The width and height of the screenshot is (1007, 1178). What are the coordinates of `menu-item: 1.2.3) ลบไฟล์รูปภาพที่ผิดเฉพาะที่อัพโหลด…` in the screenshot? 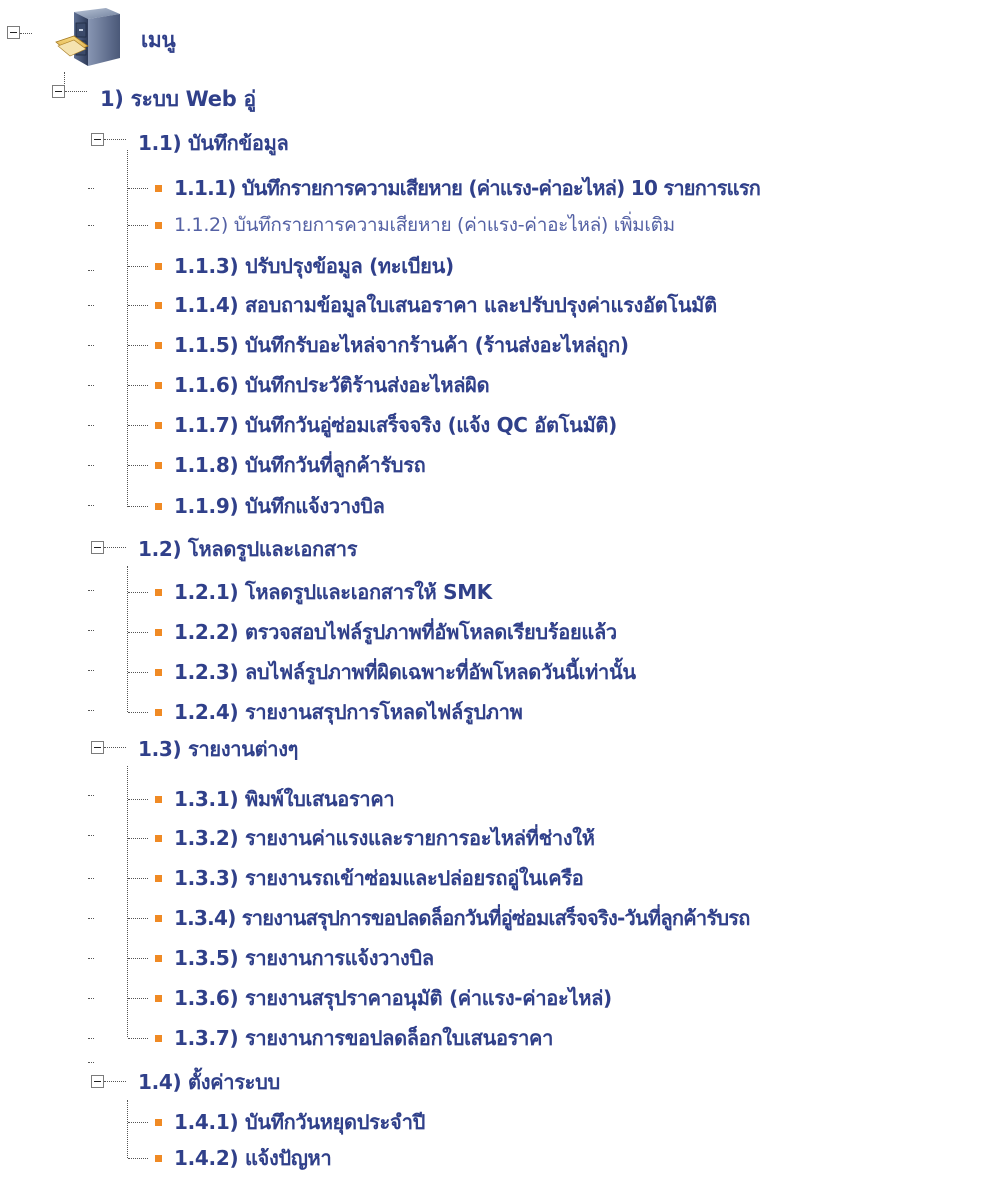 It's located at (395, 672).